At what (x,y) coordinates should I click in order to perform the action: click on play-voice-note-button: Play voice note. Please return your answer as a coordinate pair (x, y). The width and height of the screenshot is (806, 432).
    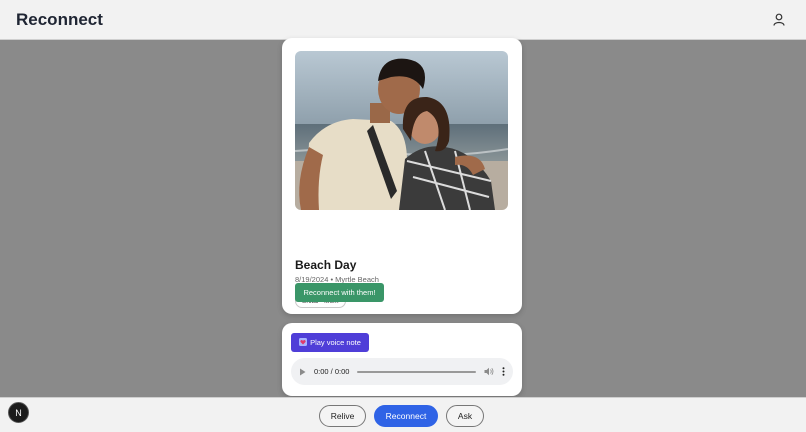
    Looking at the image, I should click on (330, 342).